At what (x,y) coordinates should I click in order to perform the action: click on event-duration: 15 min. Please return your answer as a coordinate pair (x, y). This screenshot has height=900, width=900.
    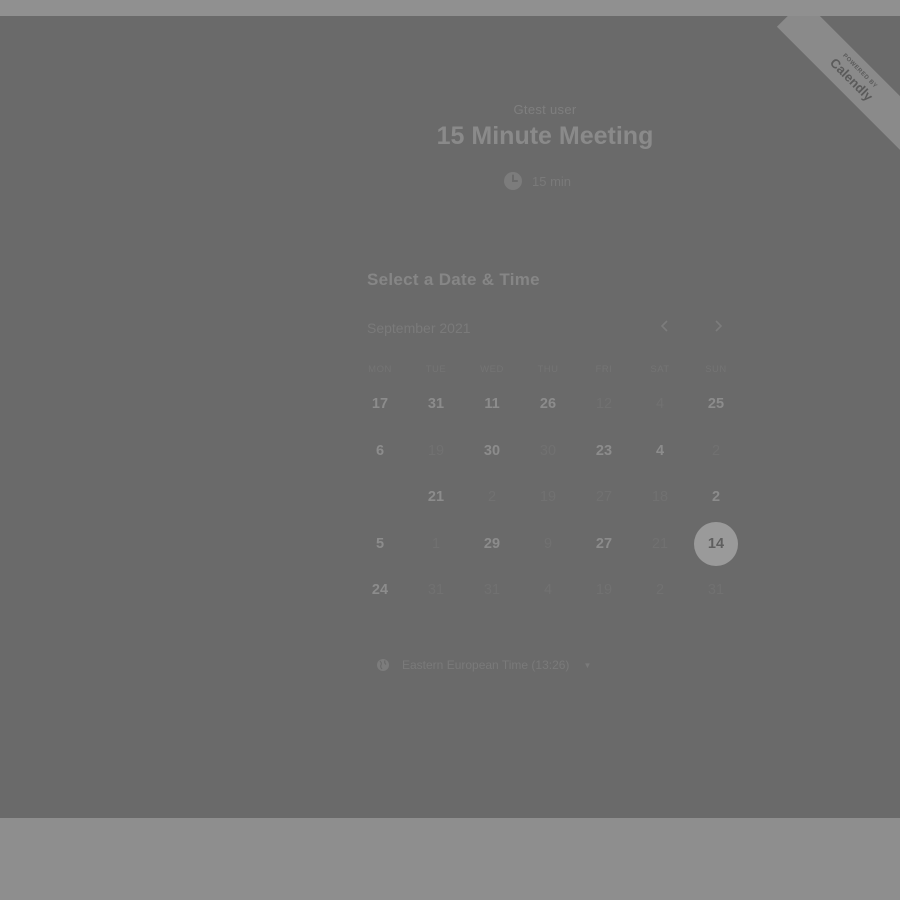
    Looking at the image, I should click on (537, 181).